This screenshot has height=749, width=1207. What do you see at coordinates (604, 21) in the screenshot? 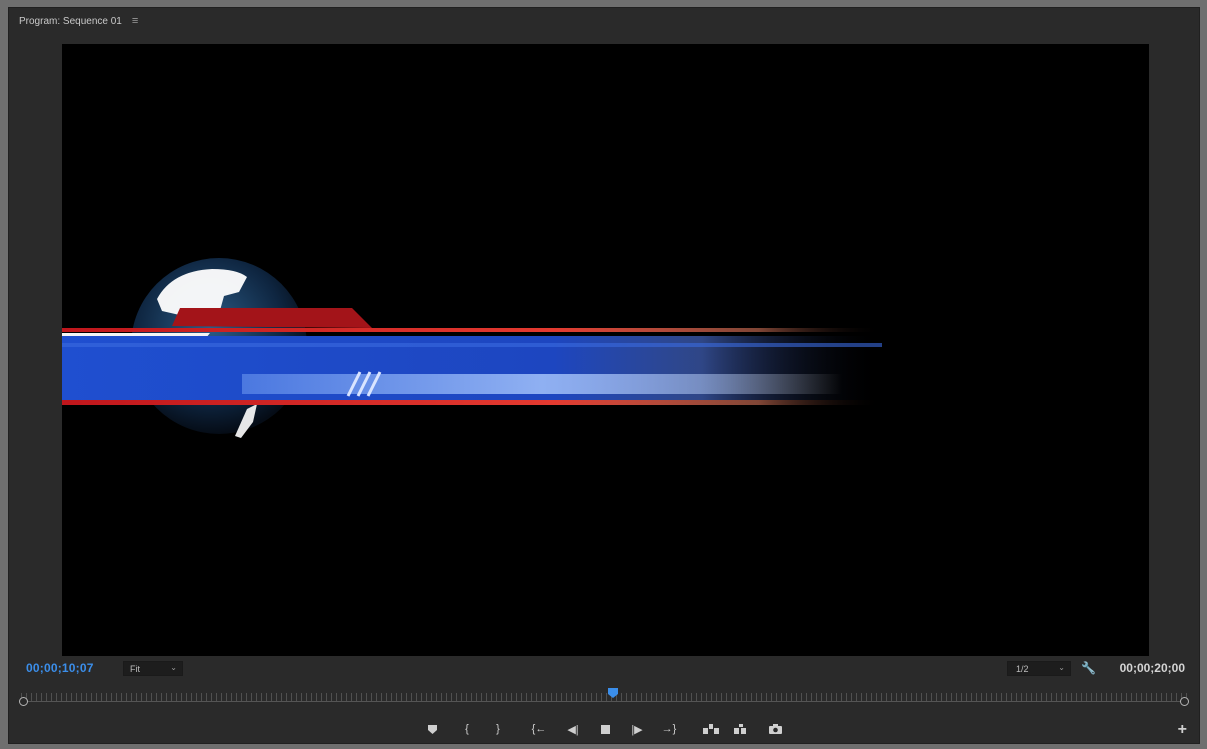
I see `panel-header: Program: Sequence 01 ≡` at bounding box center [604, 21].